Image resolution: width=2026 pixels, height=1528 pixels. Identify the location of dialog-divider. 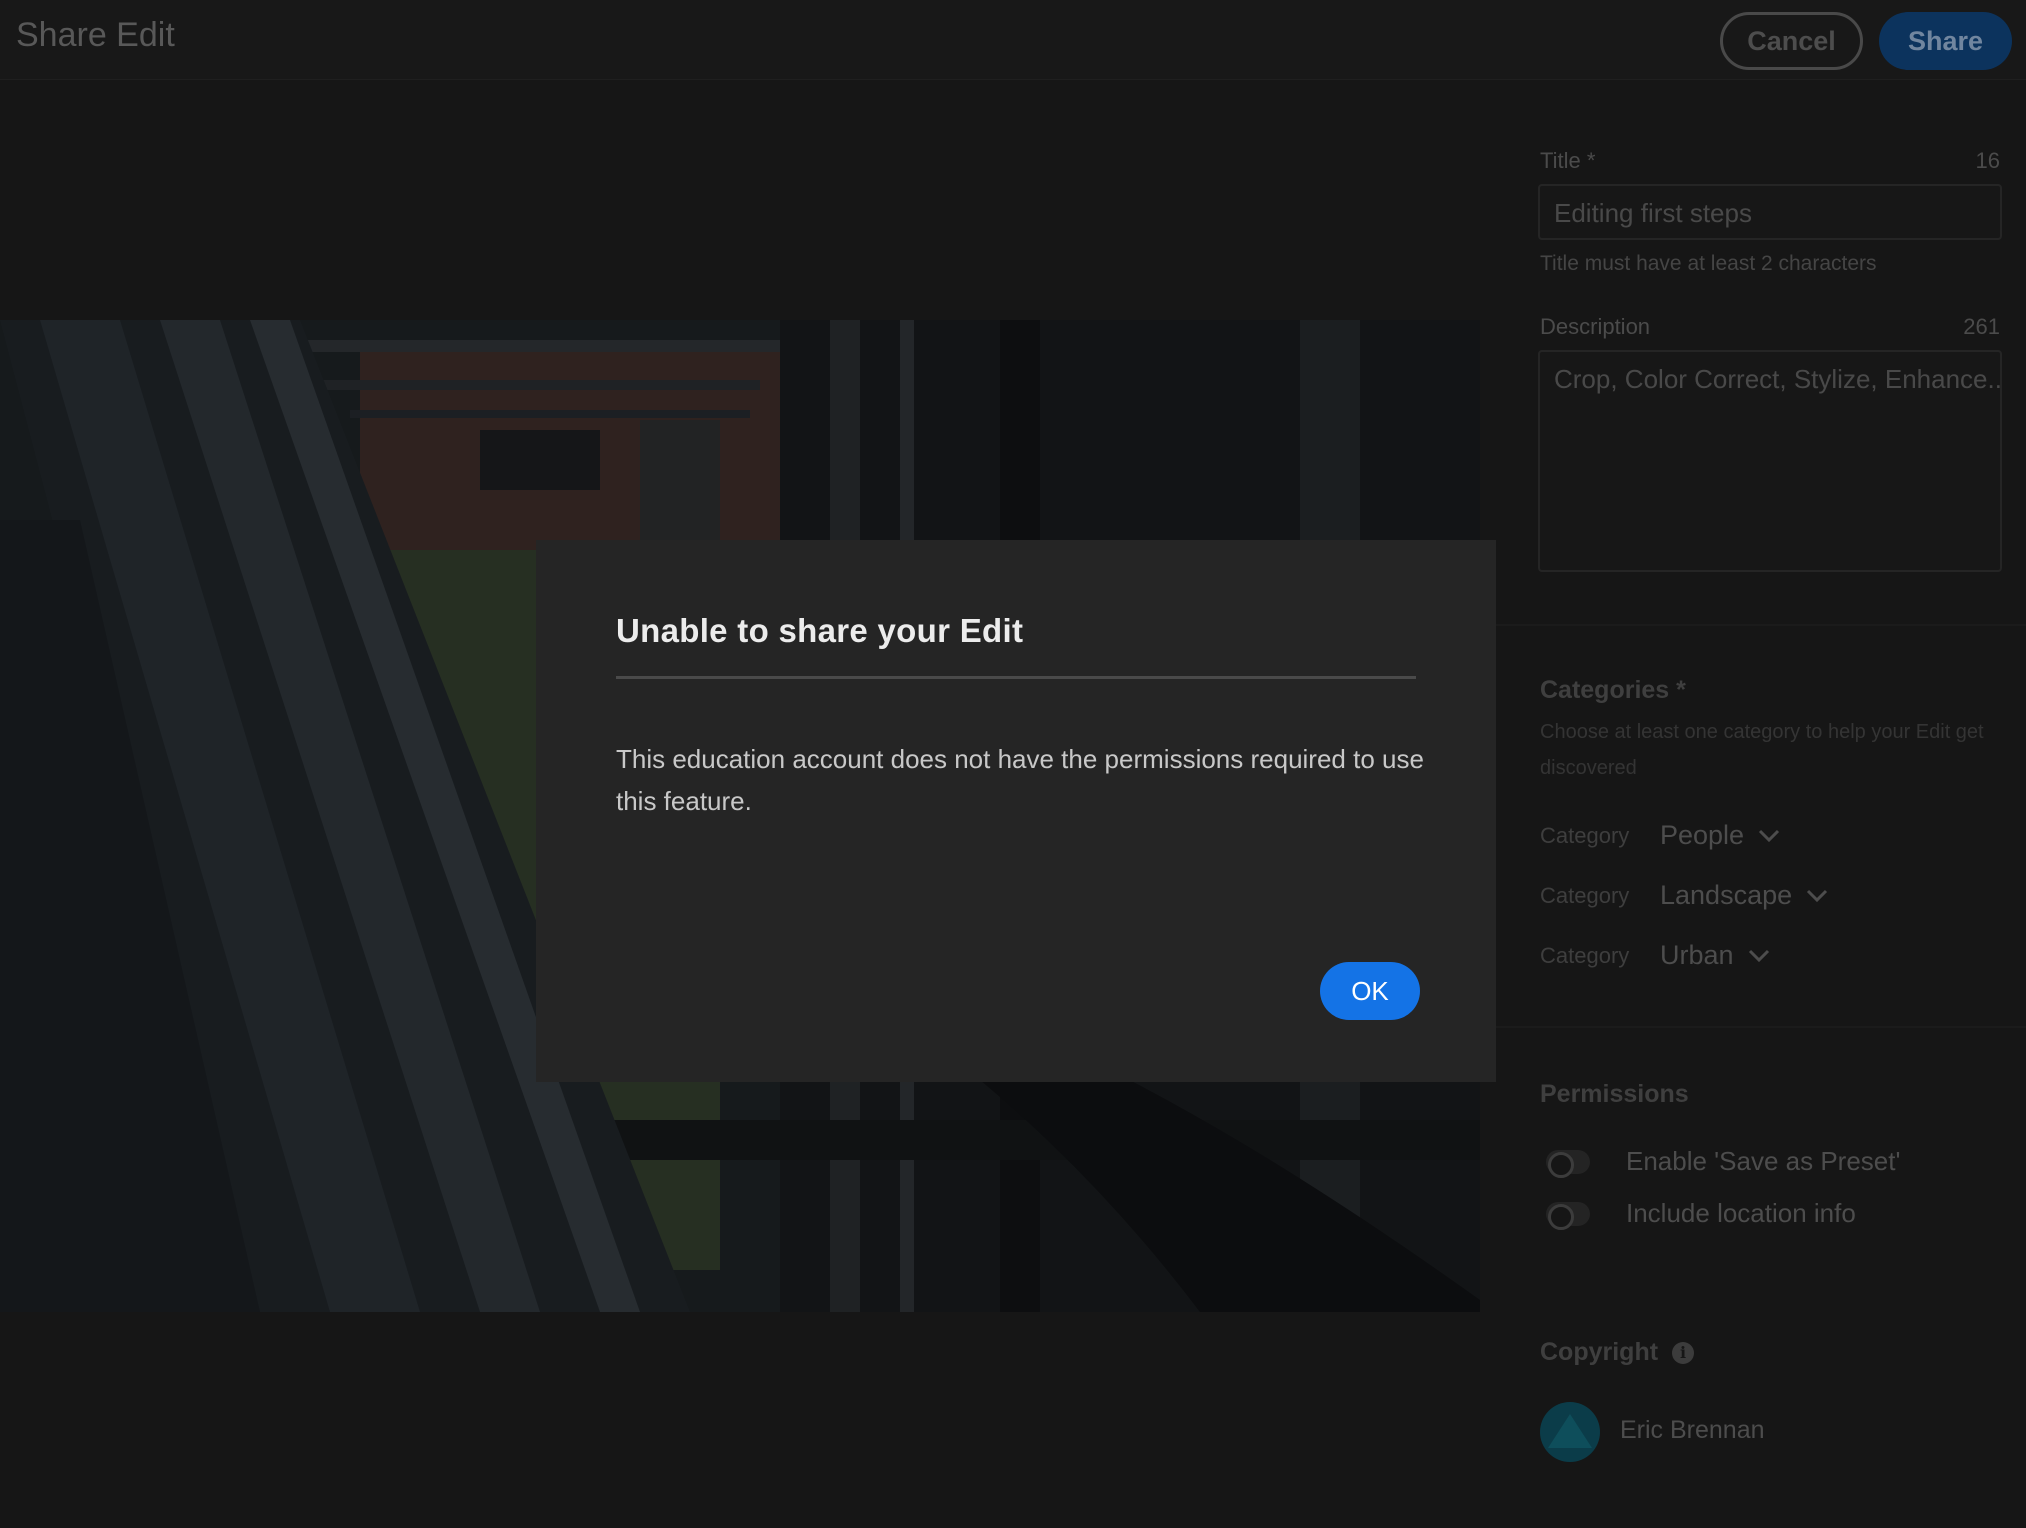
(1016, 677).